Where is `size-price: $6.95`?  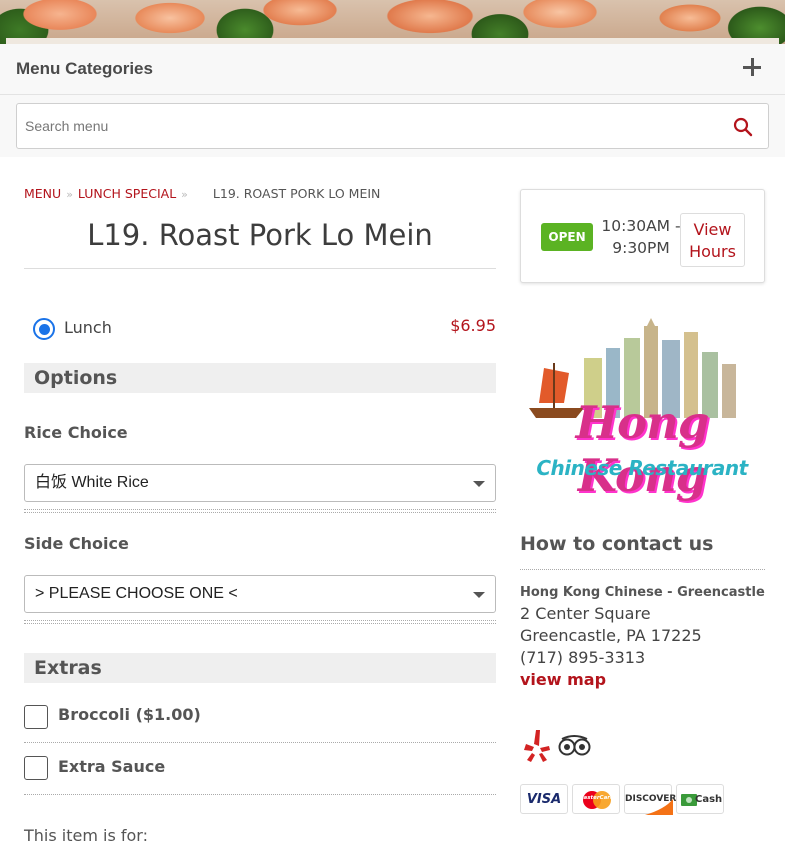
size-price: $6.95 is located at coordinates (473, 325).